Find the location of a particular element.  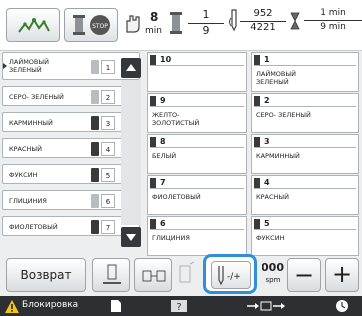

cell-header: 3 is located at coordinates (305, 142).